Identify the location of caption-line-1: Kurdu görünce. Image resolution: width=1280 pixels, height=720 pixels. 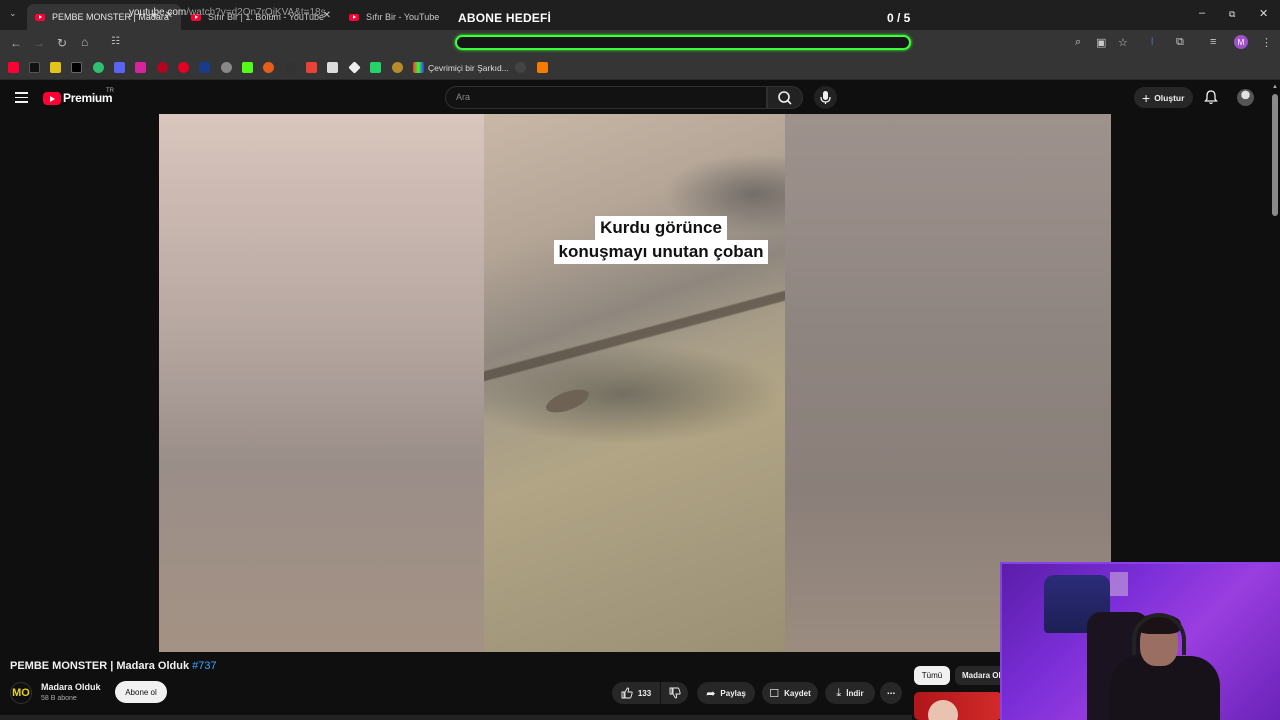
(661, 228).